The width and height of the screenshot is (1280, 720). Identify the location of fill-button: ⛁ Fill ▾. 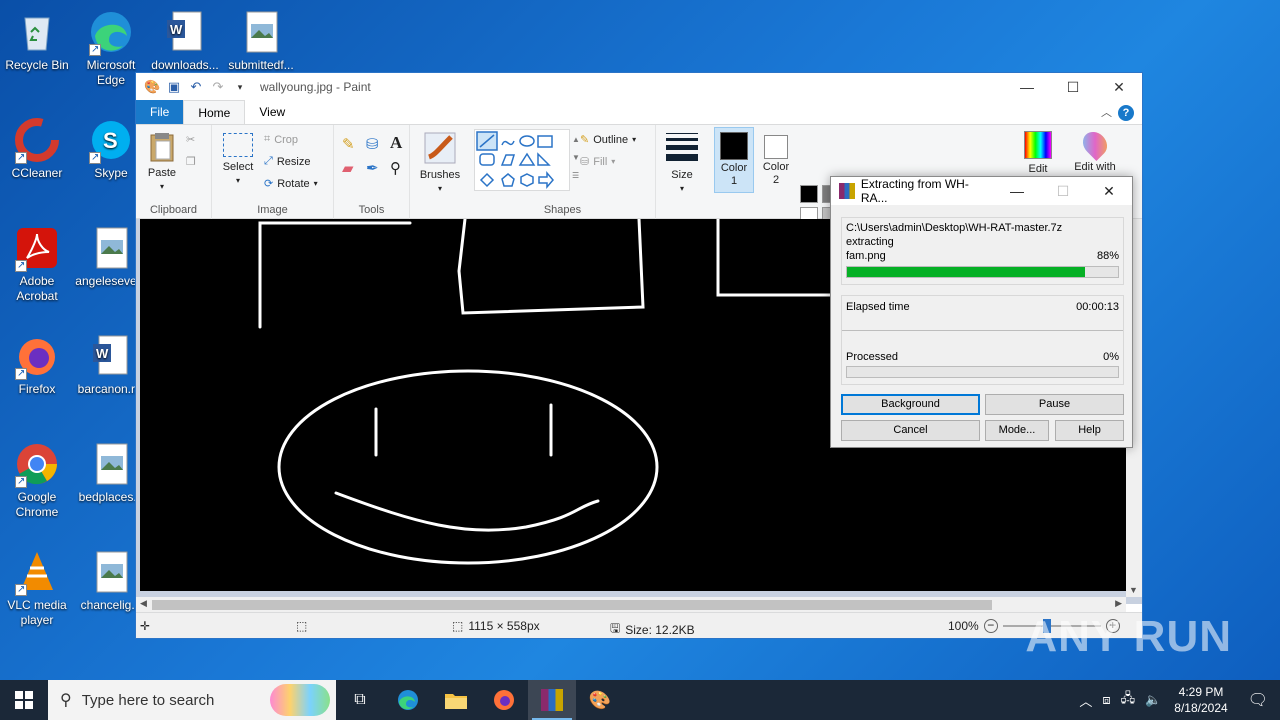
(597, 162).